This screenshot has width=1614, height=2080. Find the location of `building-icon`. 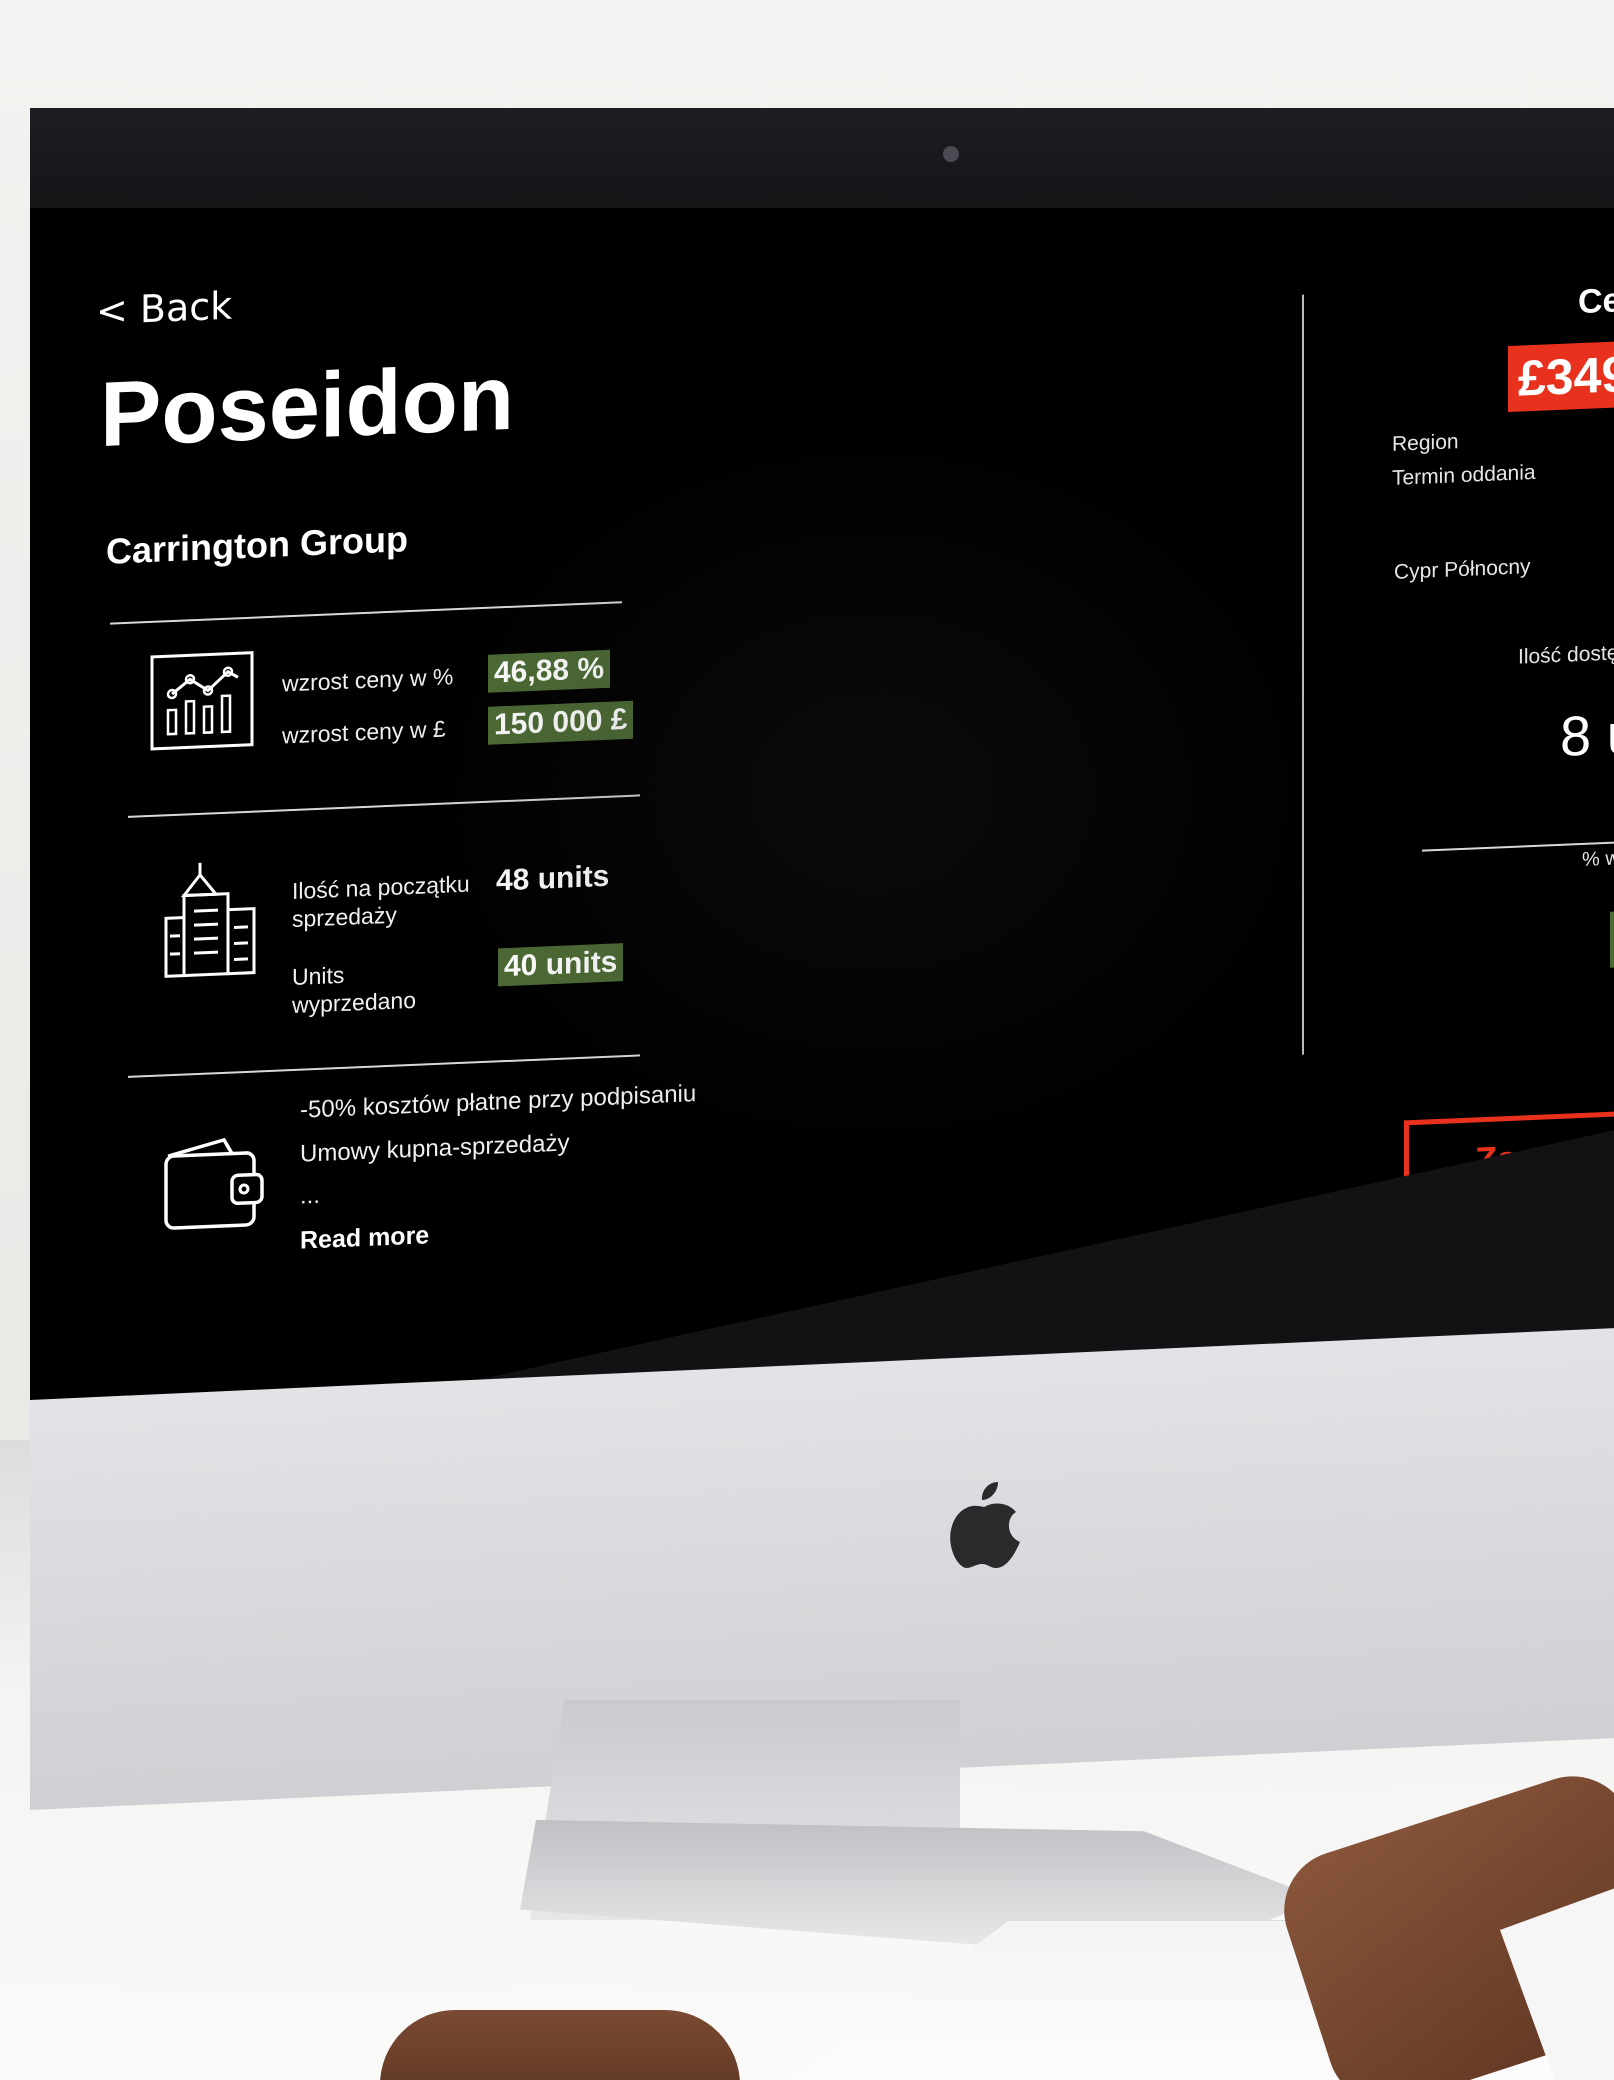

building-icon is located at coordinates (210, 920).